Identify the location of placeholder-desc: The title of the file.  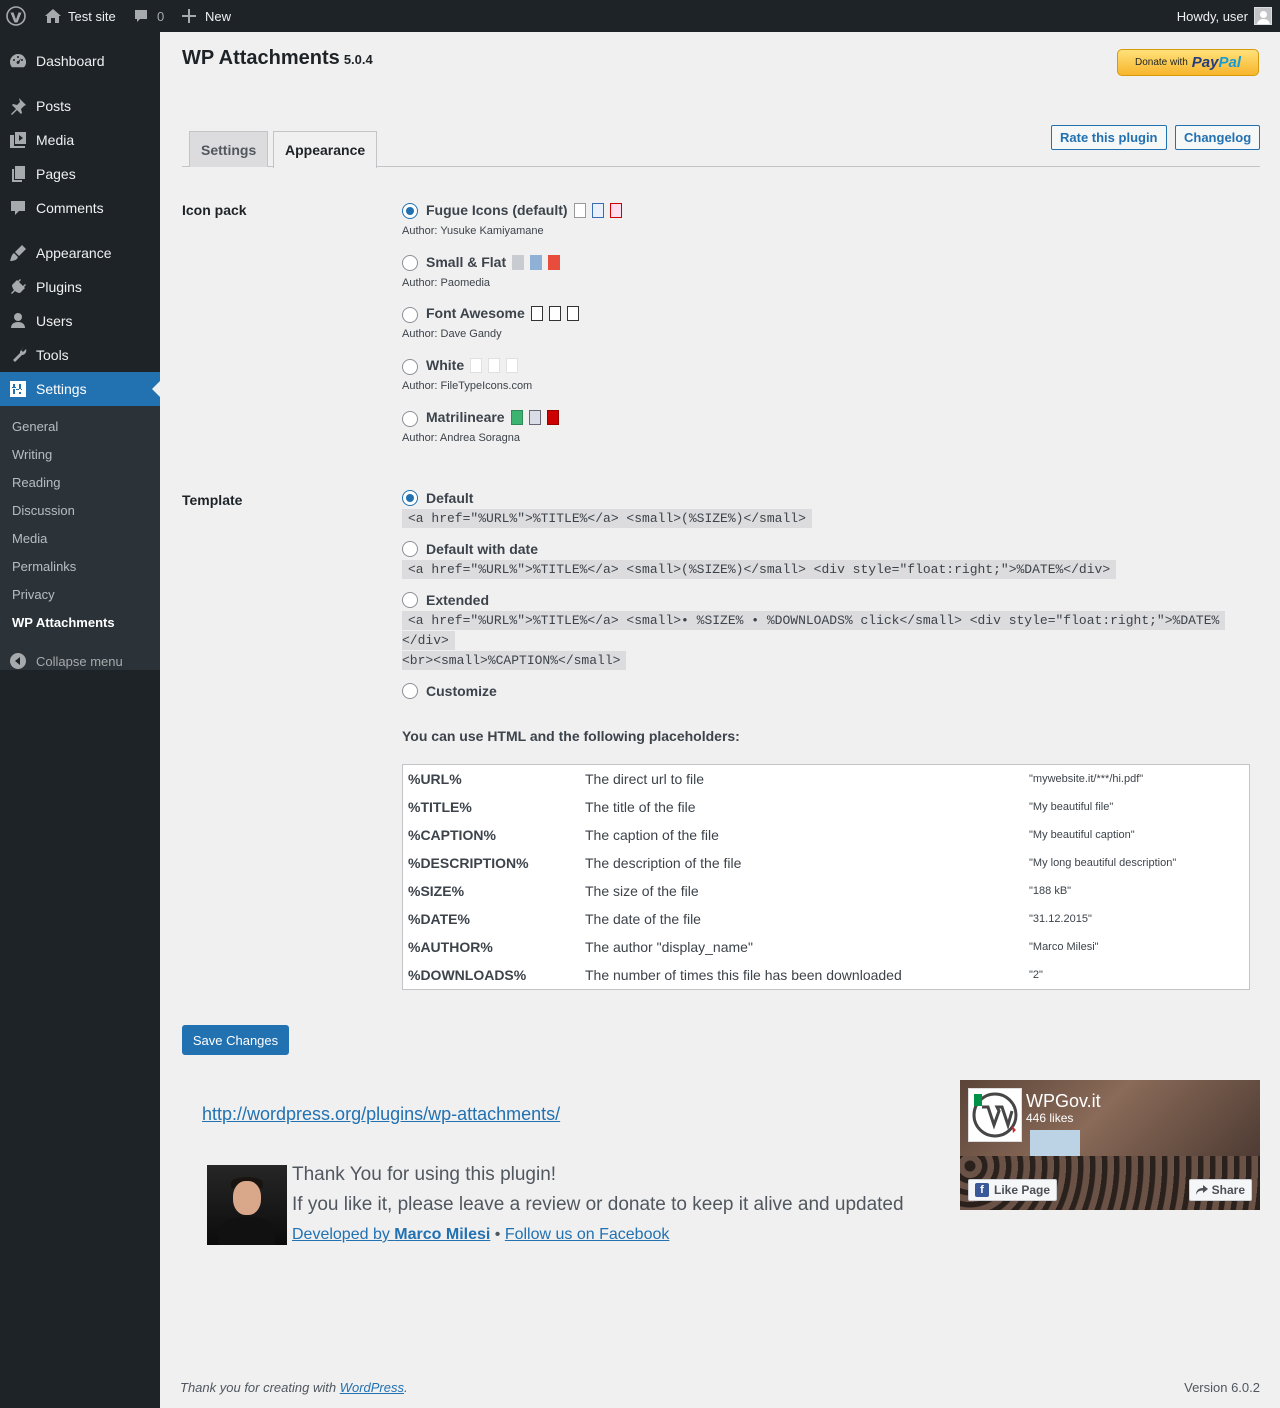
(640, 807).